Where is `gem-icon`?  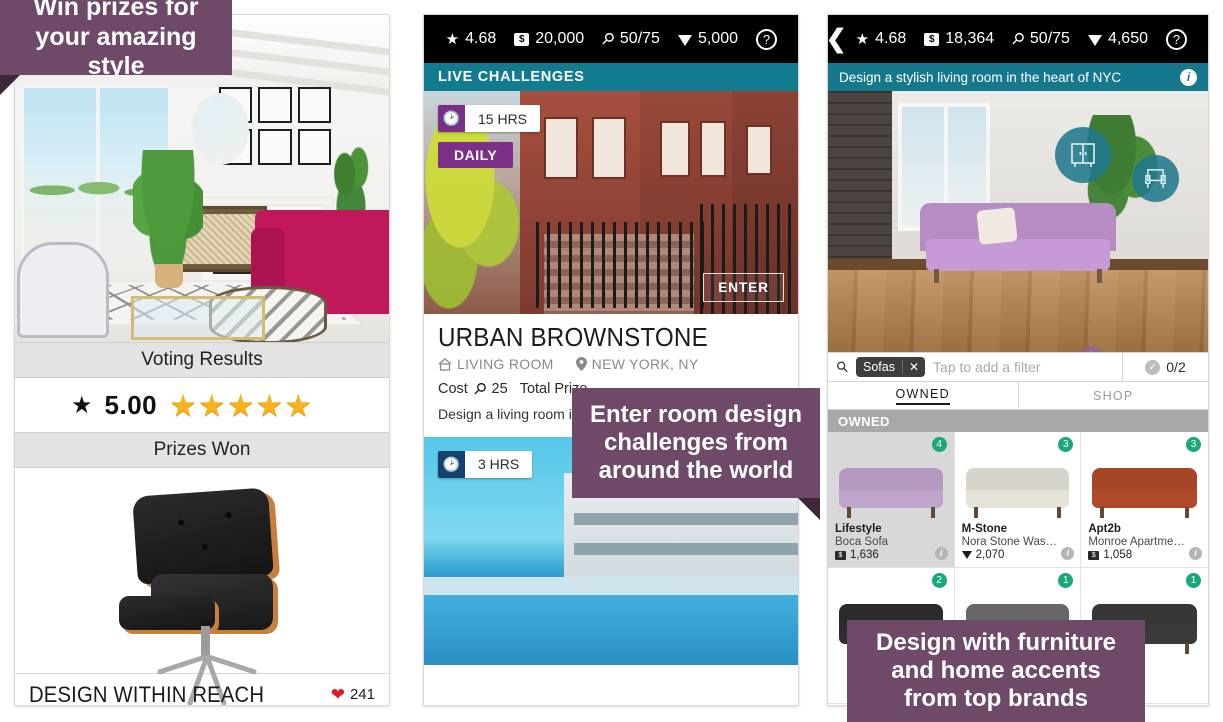 gem-icon is located at coordinates (966, 555).